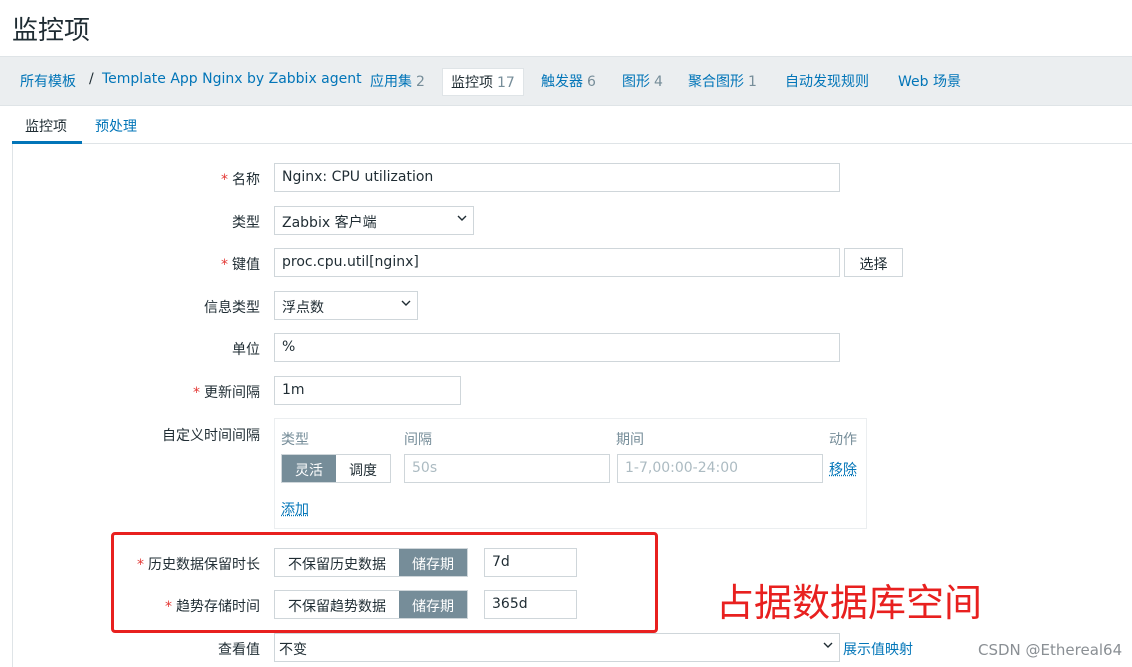 The height and width of the screenshot is (667, 1132). What do you see at coordinates (849, 603) in the screenshot?
I see `annotation-text: 占据数据库空间` at bounding box center [849, 603].